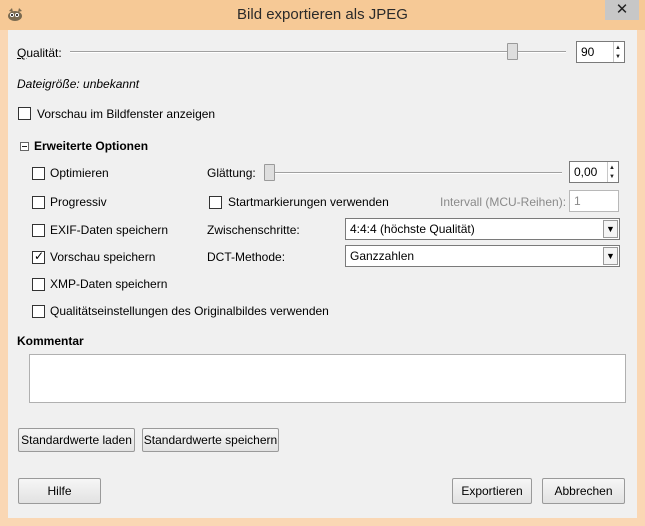 The width and height of the screenshot is (645, 526). What do you see at coordinates (38, 311) in the screenshot?
I see `use-original-quality-checkbox` at bounding box center [38, 311].